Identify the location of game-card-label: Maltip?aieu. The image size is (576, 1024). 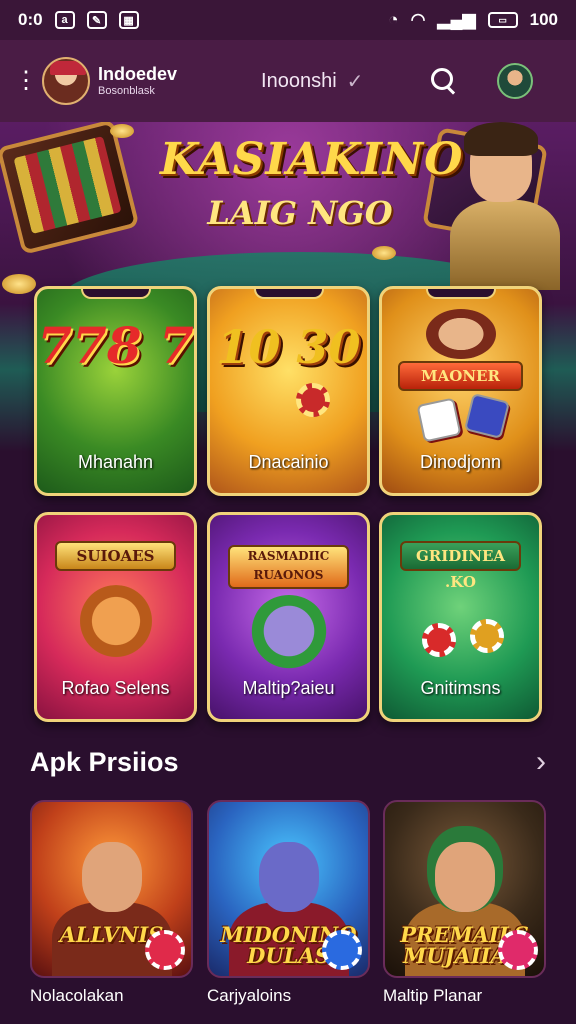
(288, 688).